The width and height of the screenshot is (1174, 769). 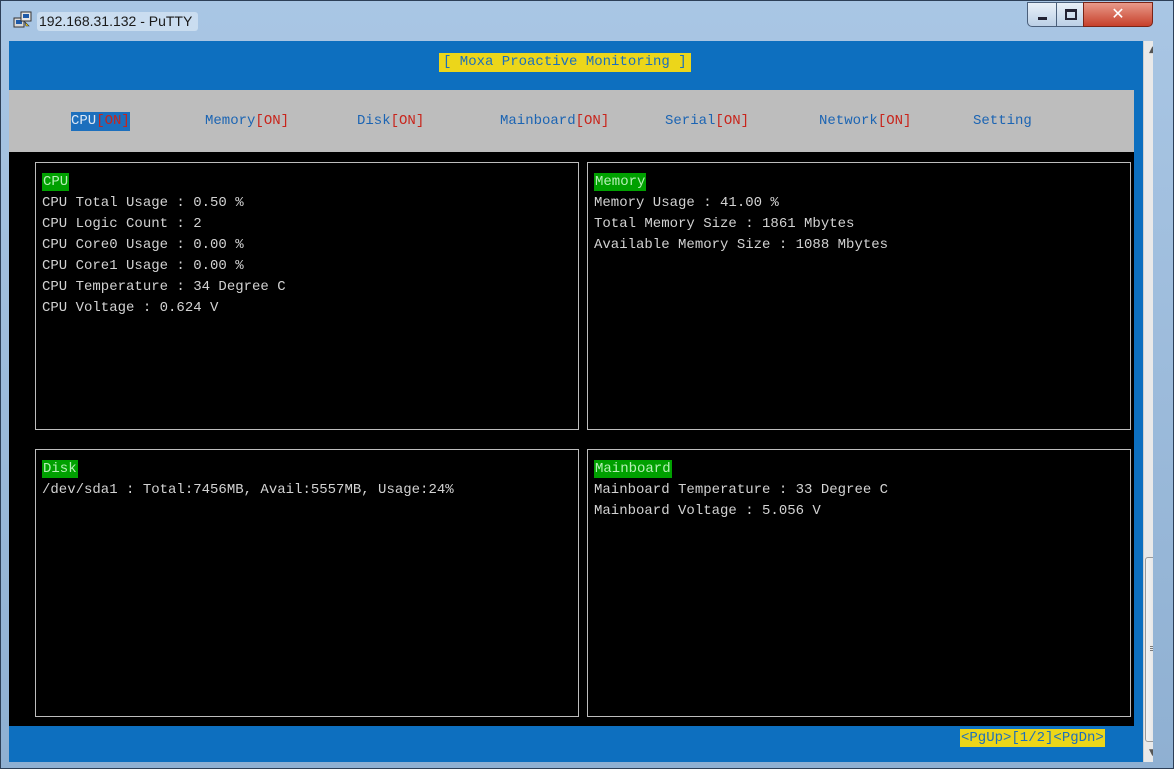 What do you see at coordinates (143, 245) in the screenshot?
I see `info-line: CPU Core0 Usage : 0.00 %` at bounding box center [143, 245].